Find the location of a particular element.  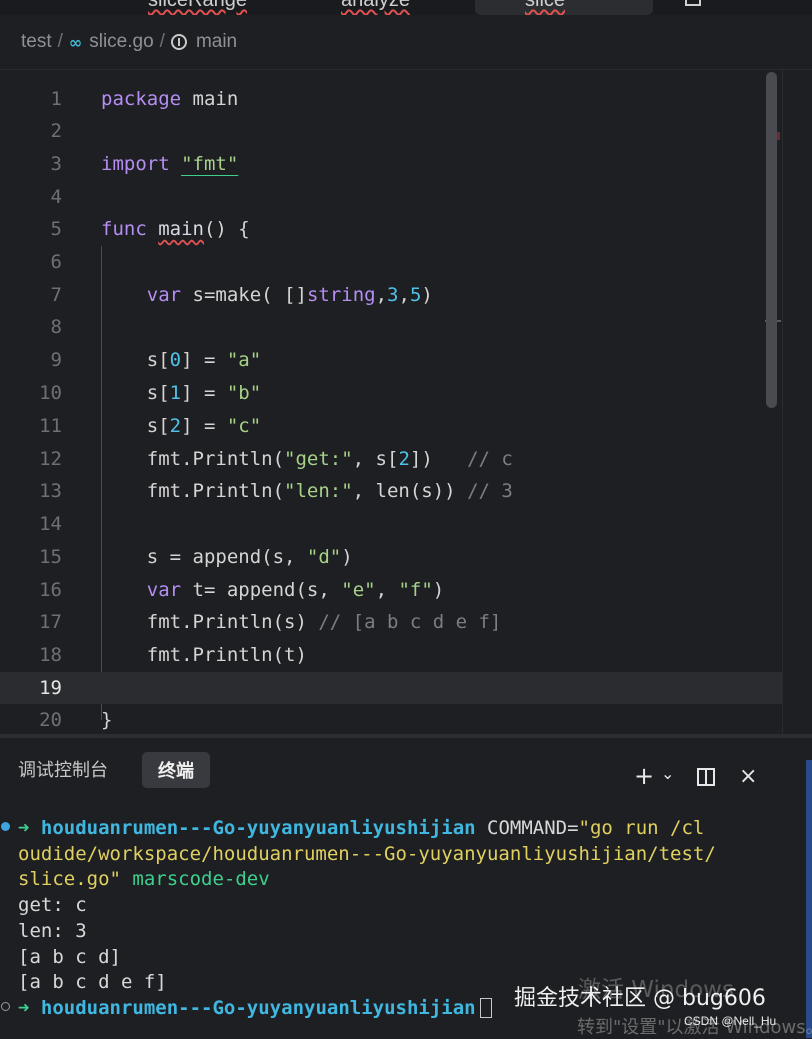

code-text: s[0] = "a" is located at coordinates (181, 360).